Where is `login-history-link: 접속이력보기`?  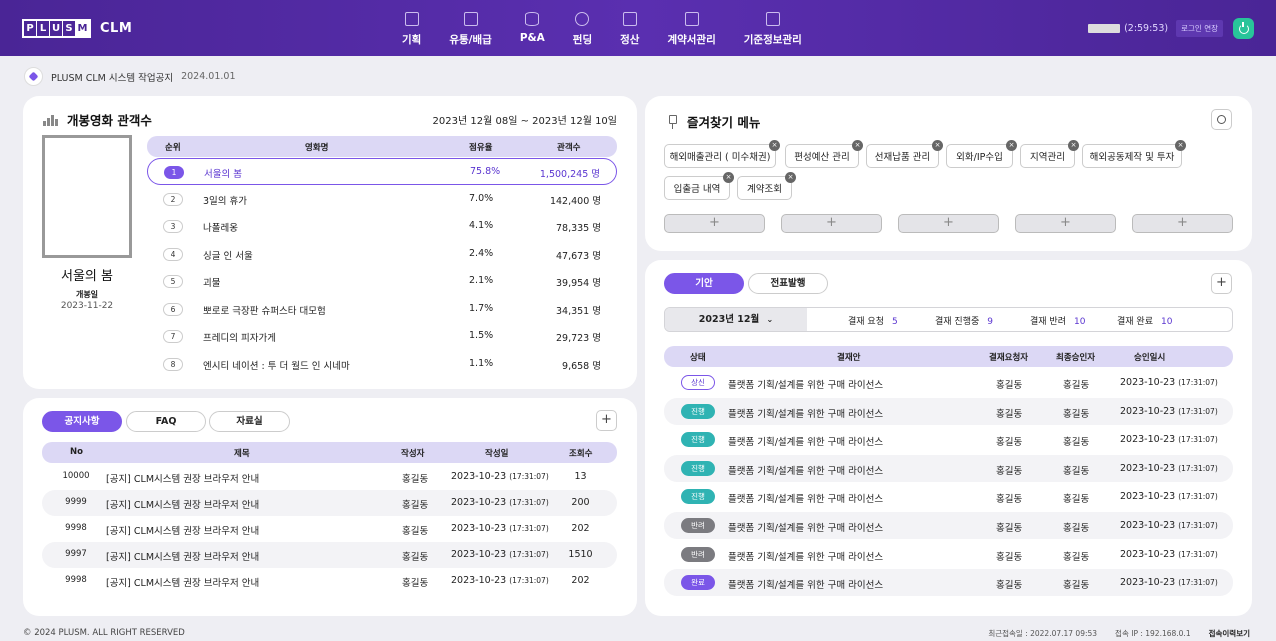
login-history-link: 접속이력보기 is located at coordinates (1229, 633).